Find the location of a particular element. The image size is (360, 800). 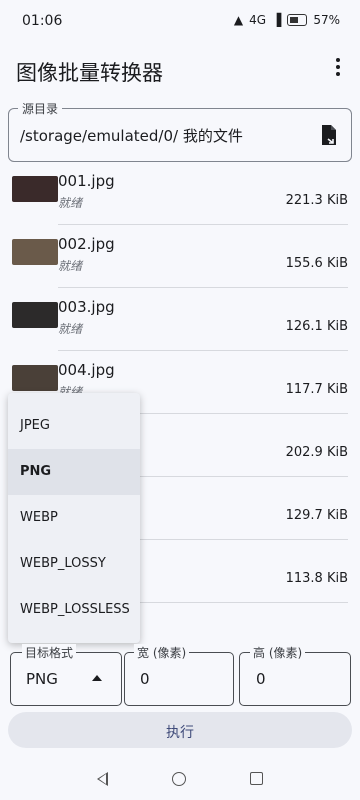

menu-item-webp: WEBP is located at coordinates (74, 518).